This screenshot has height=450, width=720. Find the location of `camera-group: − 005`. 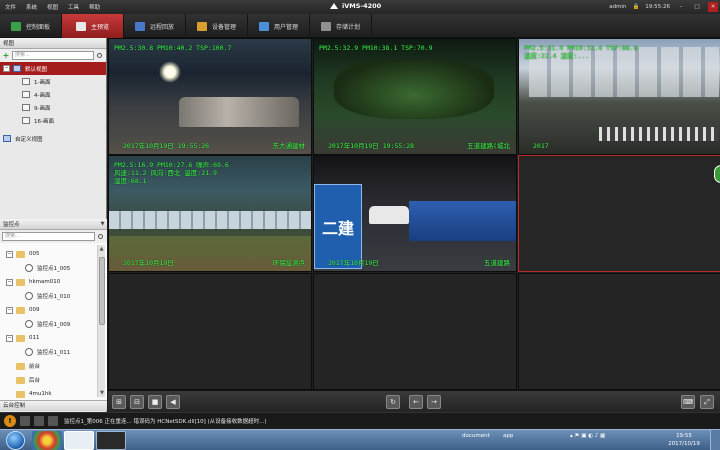

camera-group: − 005 is located at coordinates (48, 254).